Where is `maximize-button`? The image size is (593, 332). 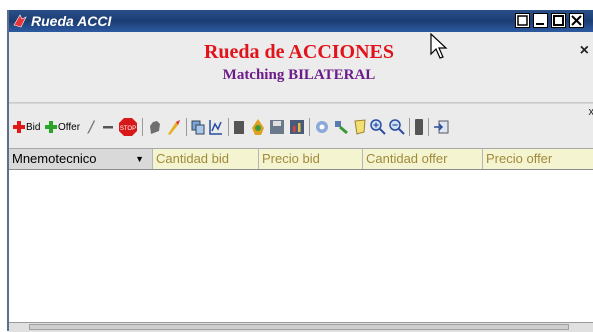
maximize-button is located at coordinates (558, 20).